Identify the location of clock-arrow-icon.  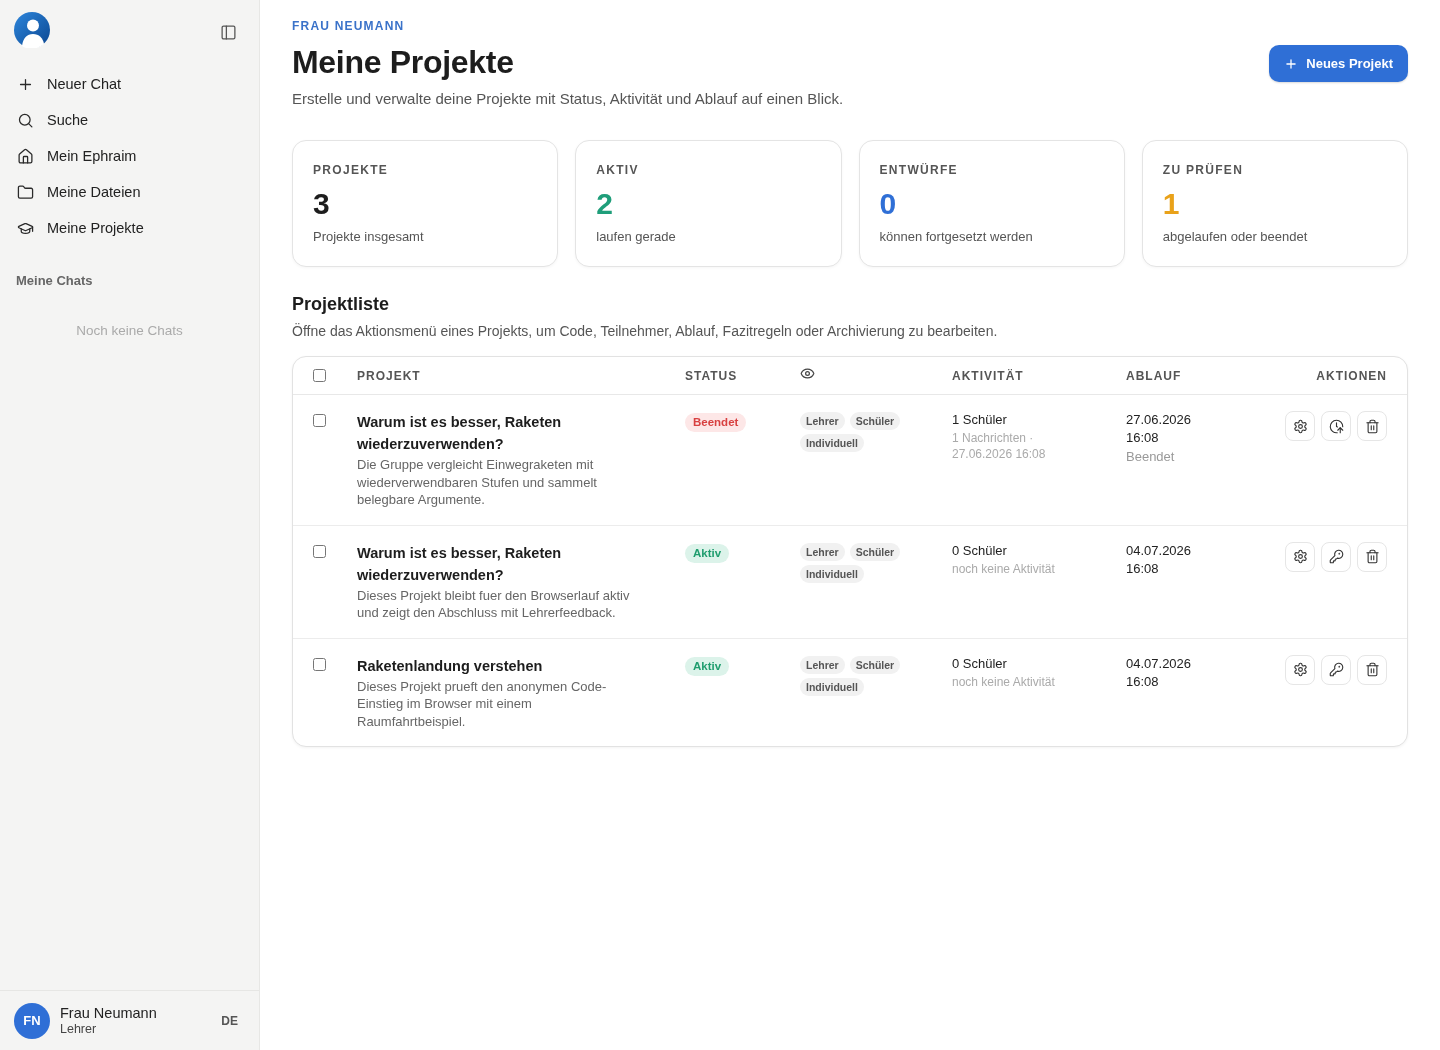
(1336, 426).